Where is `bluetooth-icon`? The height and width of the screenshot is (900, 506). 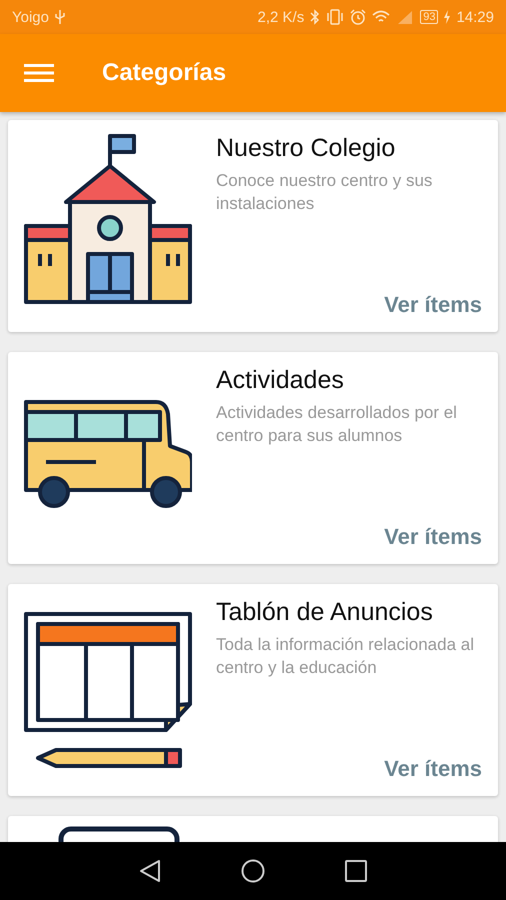
bluetooth-icon is located at coordinates (315, 17).